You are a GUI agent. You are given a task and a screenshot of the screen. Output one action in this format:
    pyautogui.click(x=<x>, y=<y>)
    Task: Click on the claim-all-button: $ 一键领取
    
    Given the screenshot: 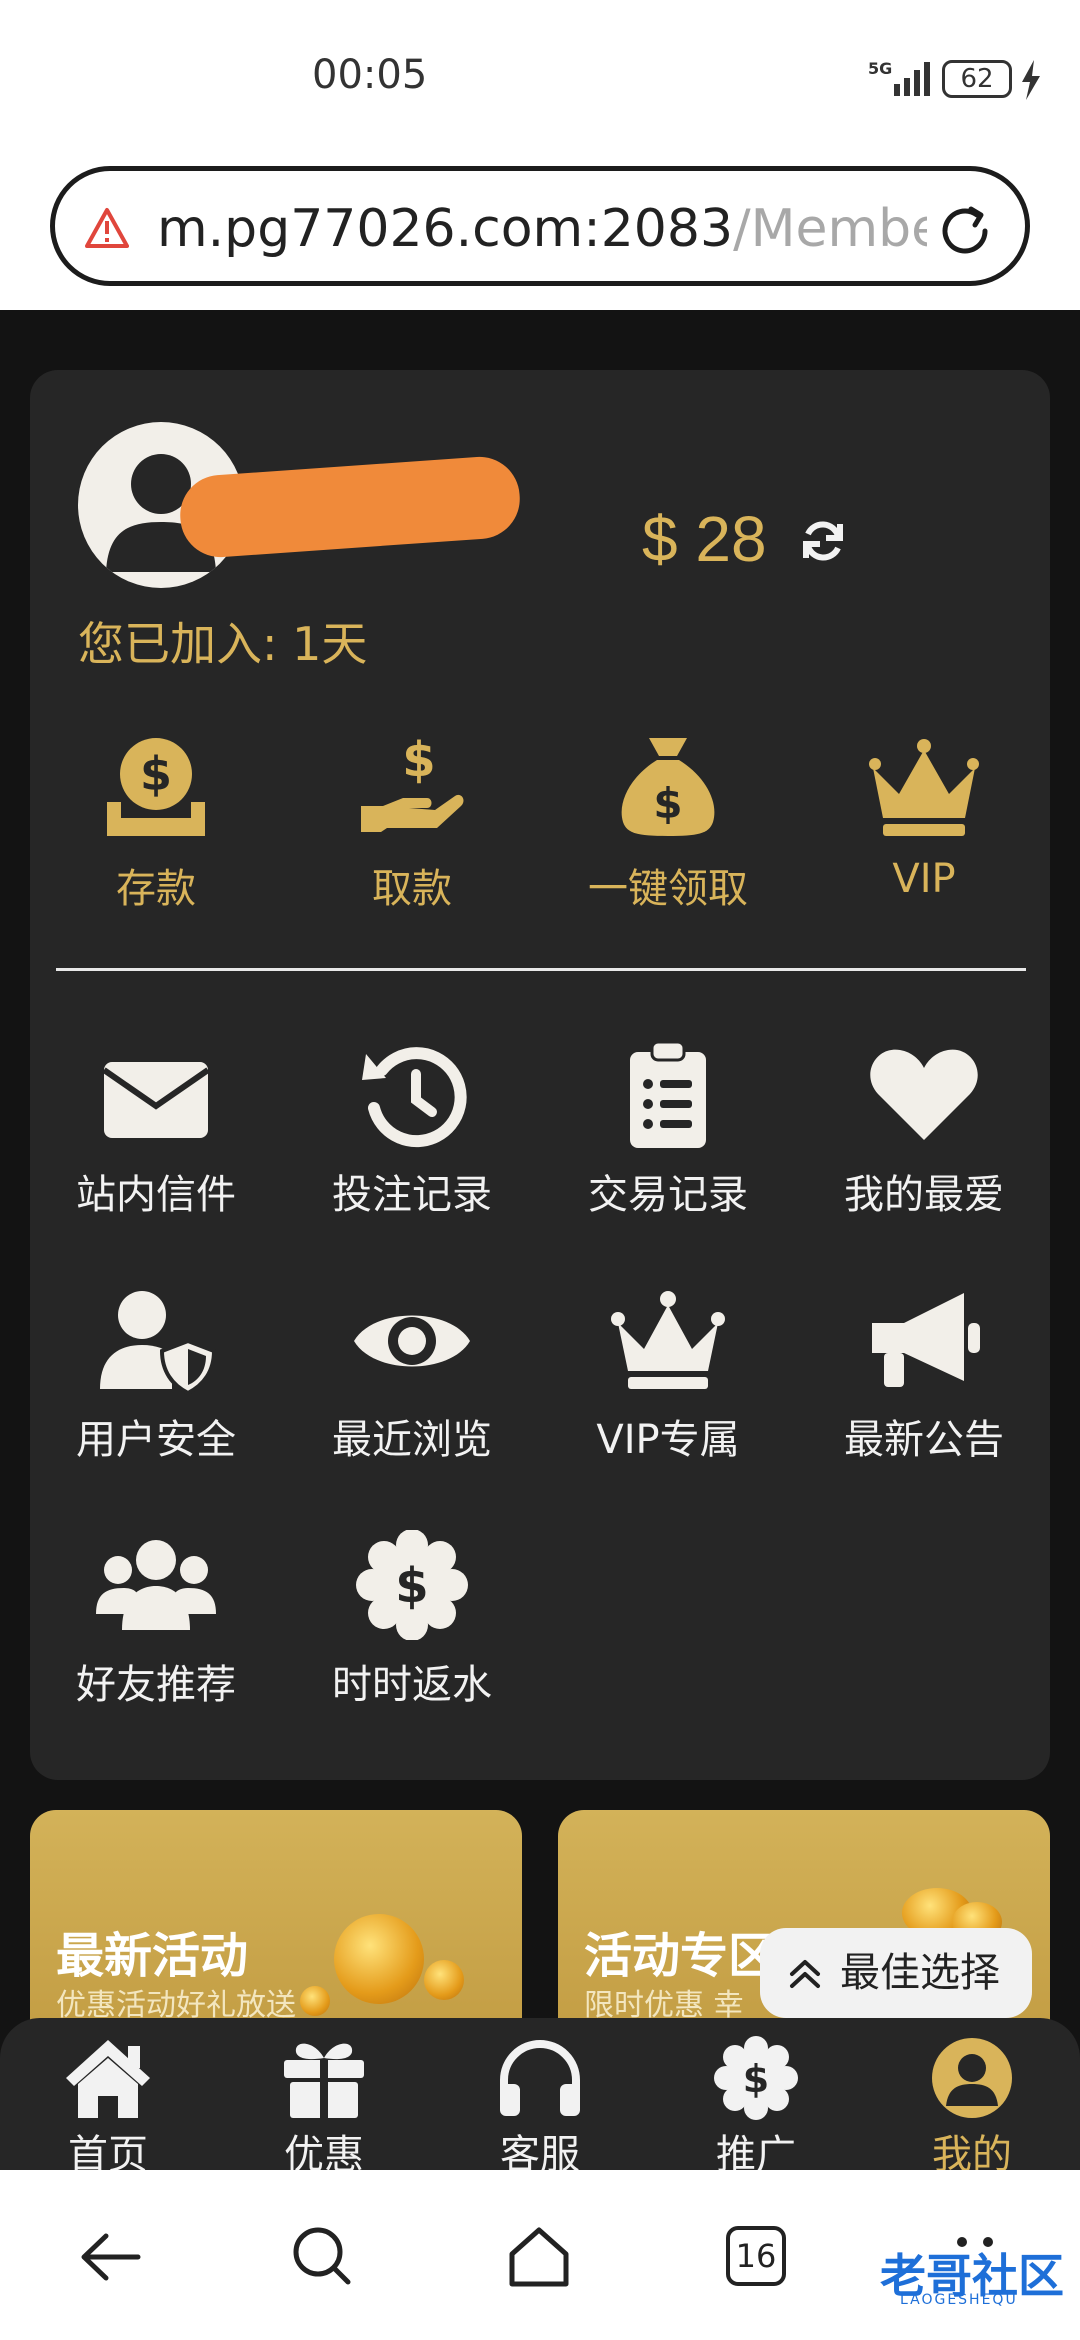 What is the action you would take?
    pyautogui.click(x=668, y=823)
    